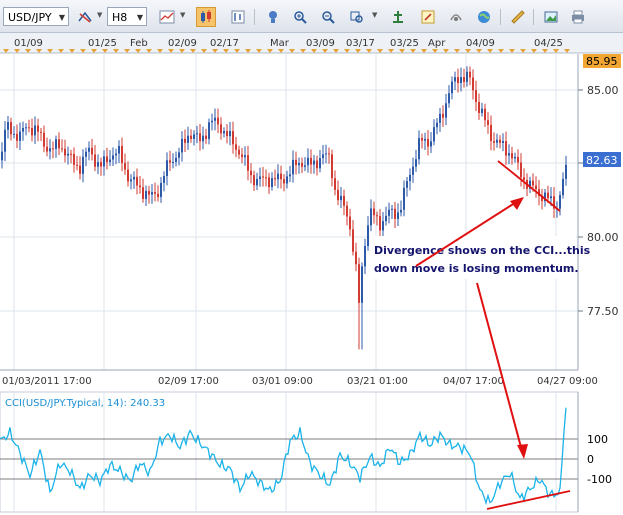 This screenshot has height=515, width=623. Describe the element at coordinates (398, 17) in the screenshot. I see `object-icon` at that location.